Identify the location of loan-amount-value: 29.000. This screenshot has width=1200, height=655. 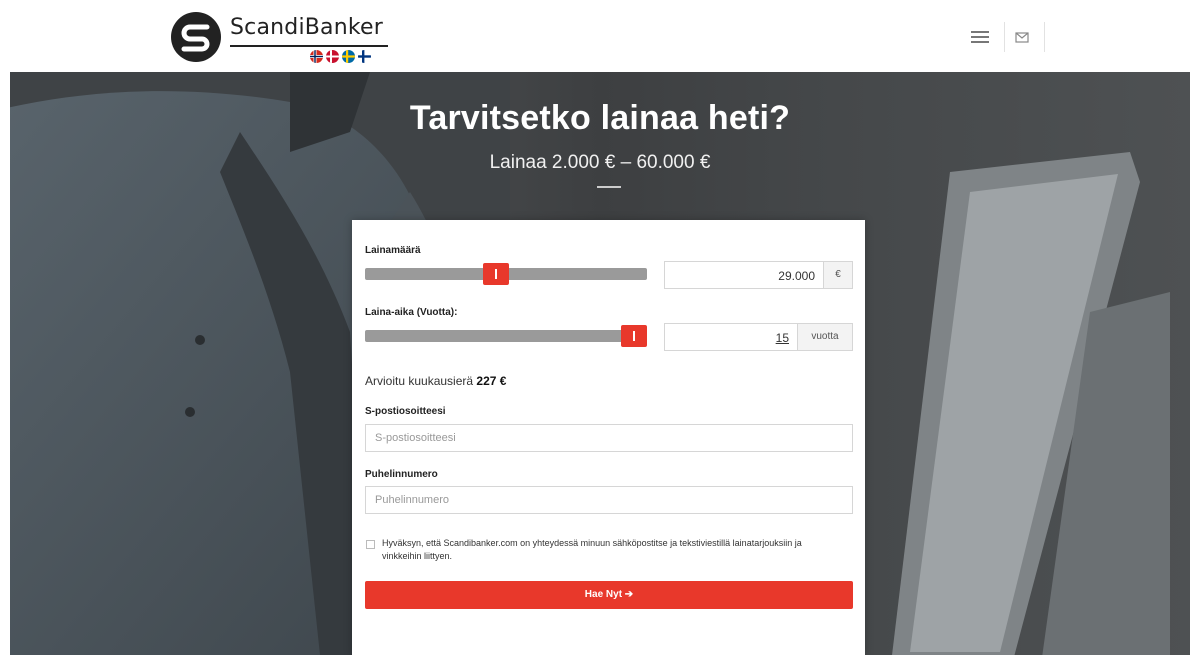
(796, 276).